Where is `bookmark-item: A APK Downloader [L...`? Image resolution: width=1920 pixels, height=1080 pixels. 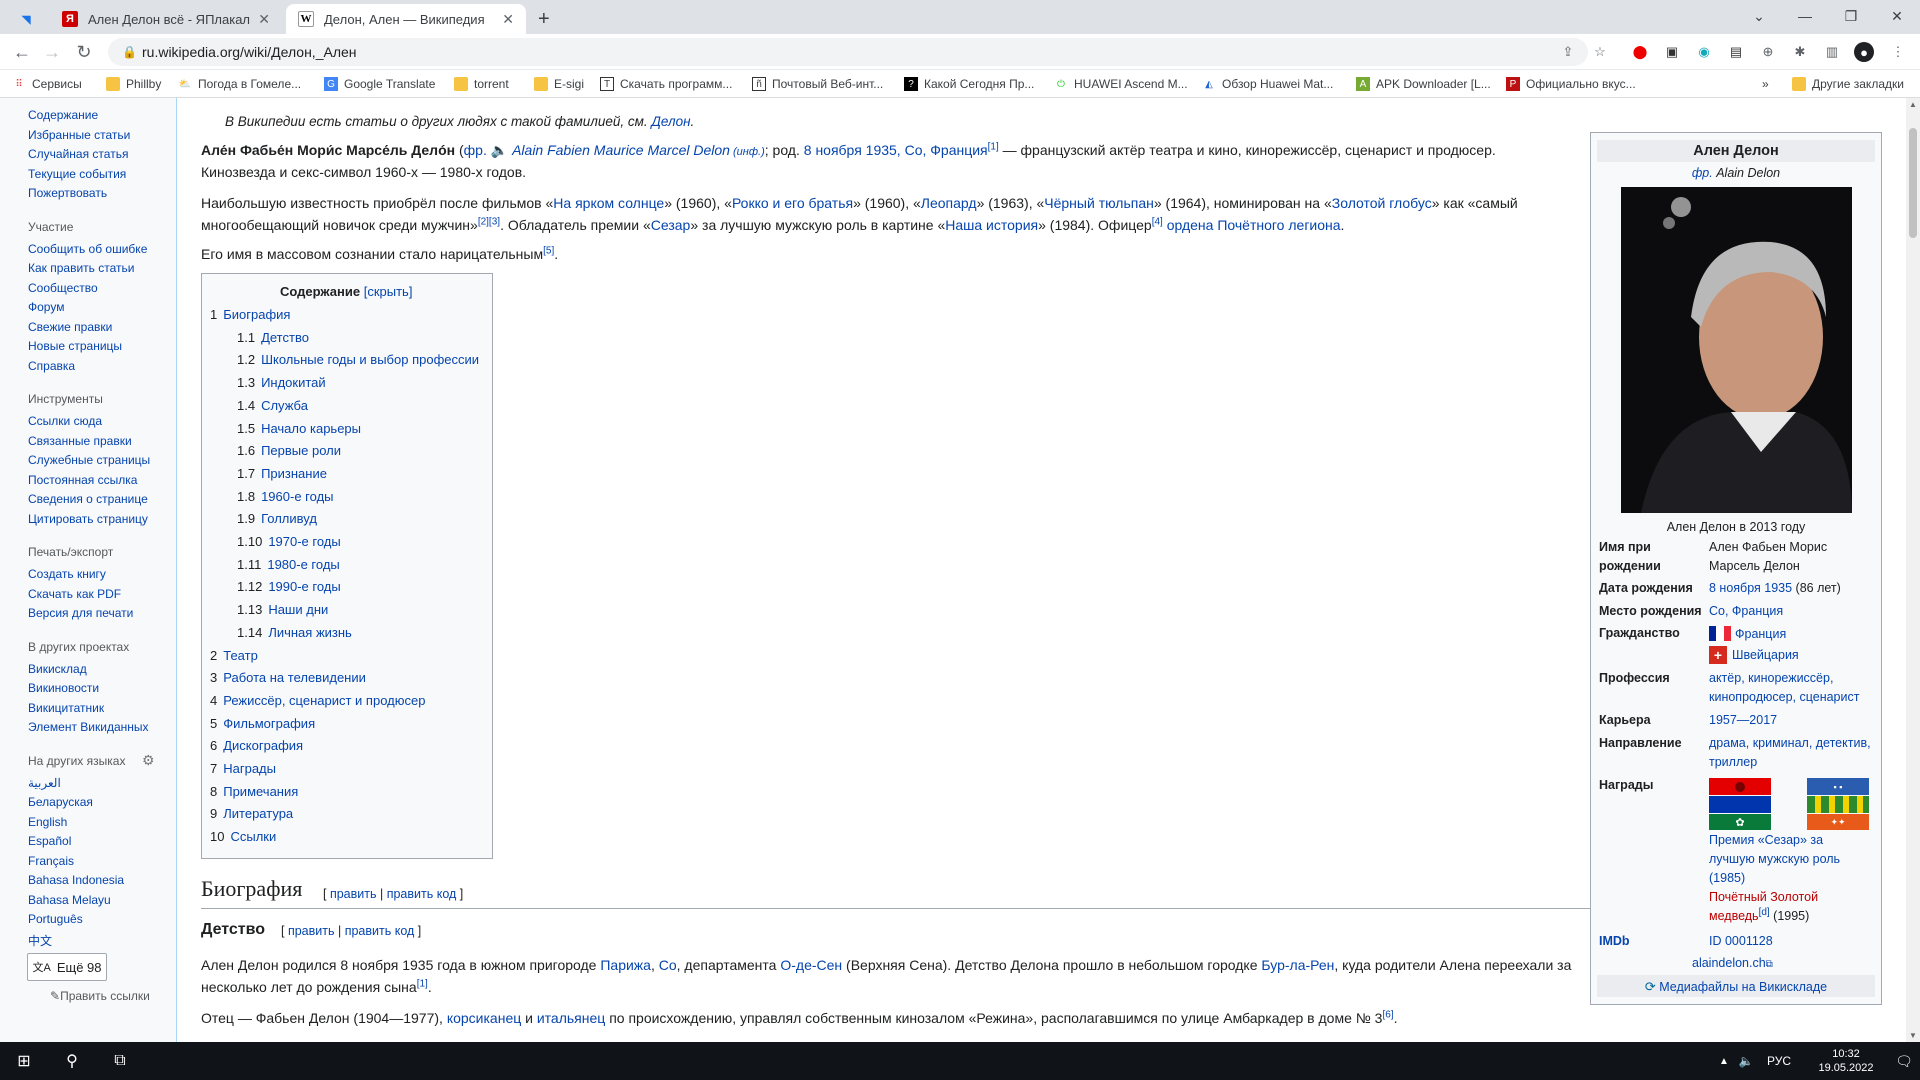 bookmark-item: A APK Downloader [L... is located at coordinates (1423, 84).